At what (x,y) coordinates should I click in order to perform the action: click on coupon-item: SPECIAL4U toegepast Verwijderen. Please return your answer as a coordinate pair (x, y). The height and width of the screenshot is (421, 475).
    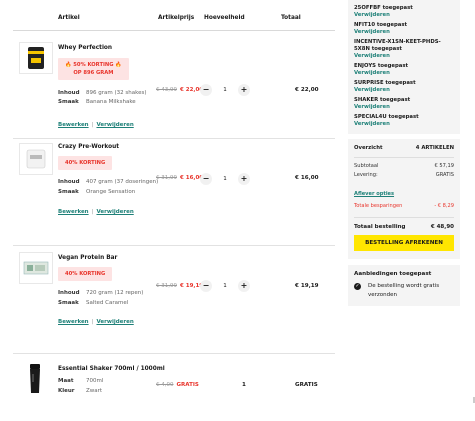
    Looking at the image, I should click on (404, 121).